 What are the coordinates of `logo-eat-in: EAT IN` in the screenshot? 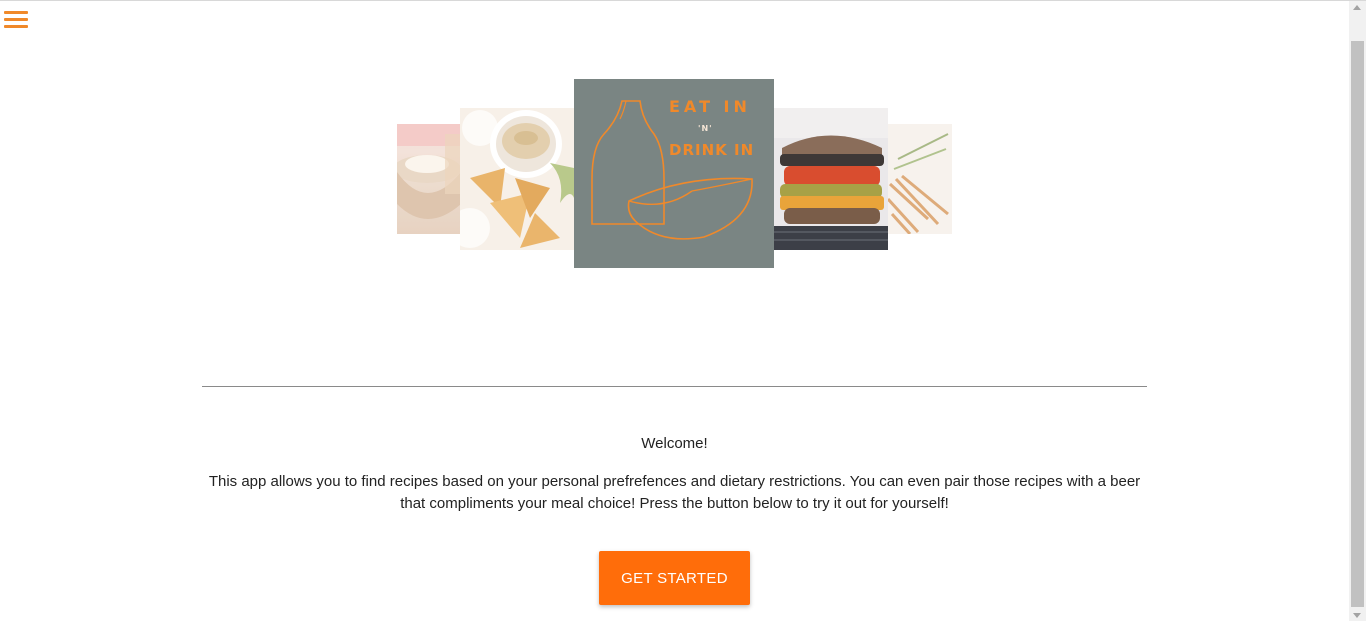 It's located at (710, 106).